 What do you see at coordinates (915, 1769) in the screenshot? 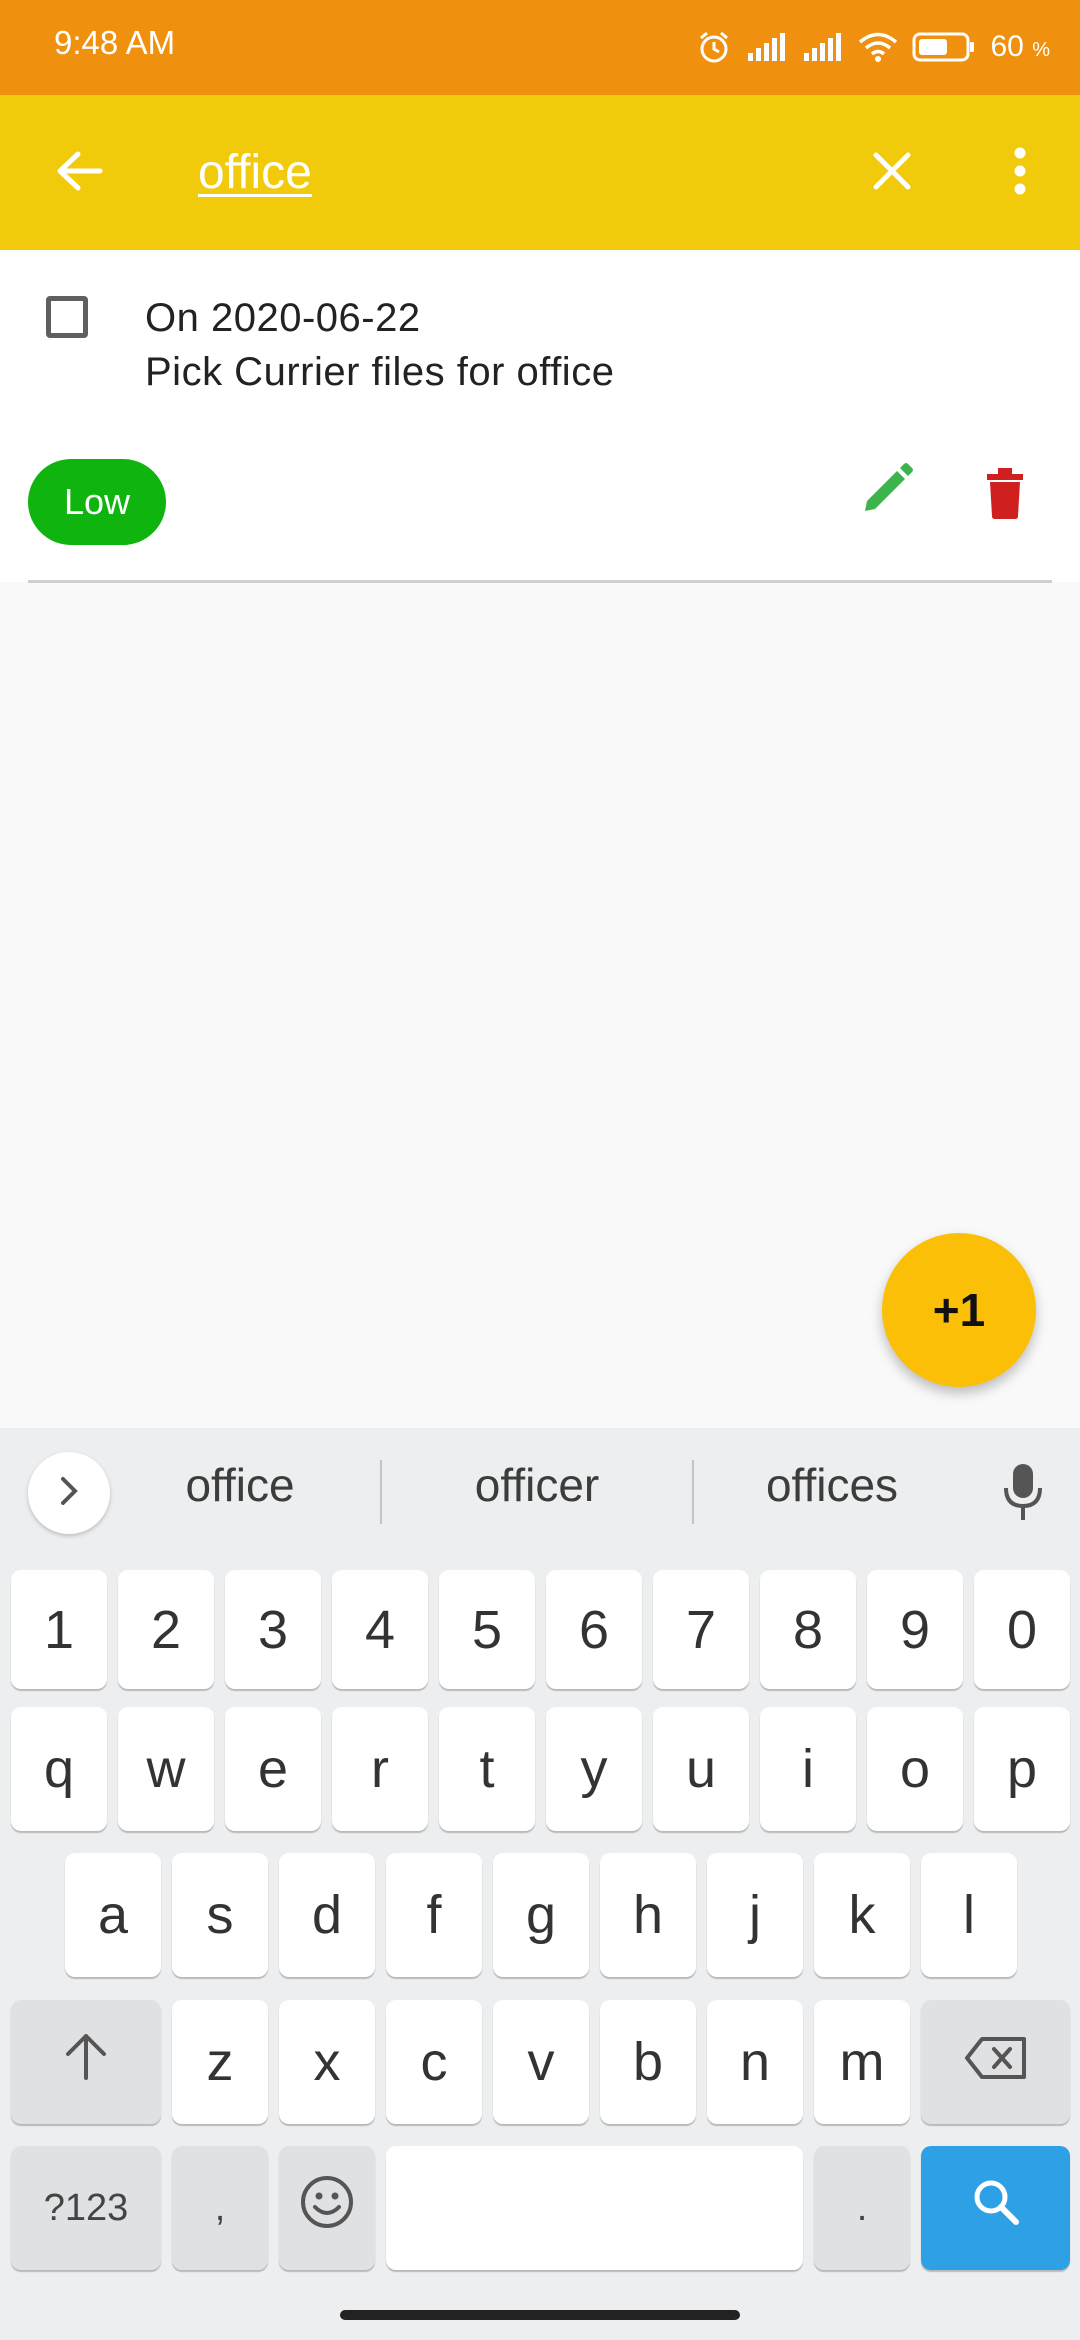
I see `key-o: o` at bounding box center [915, 1769].